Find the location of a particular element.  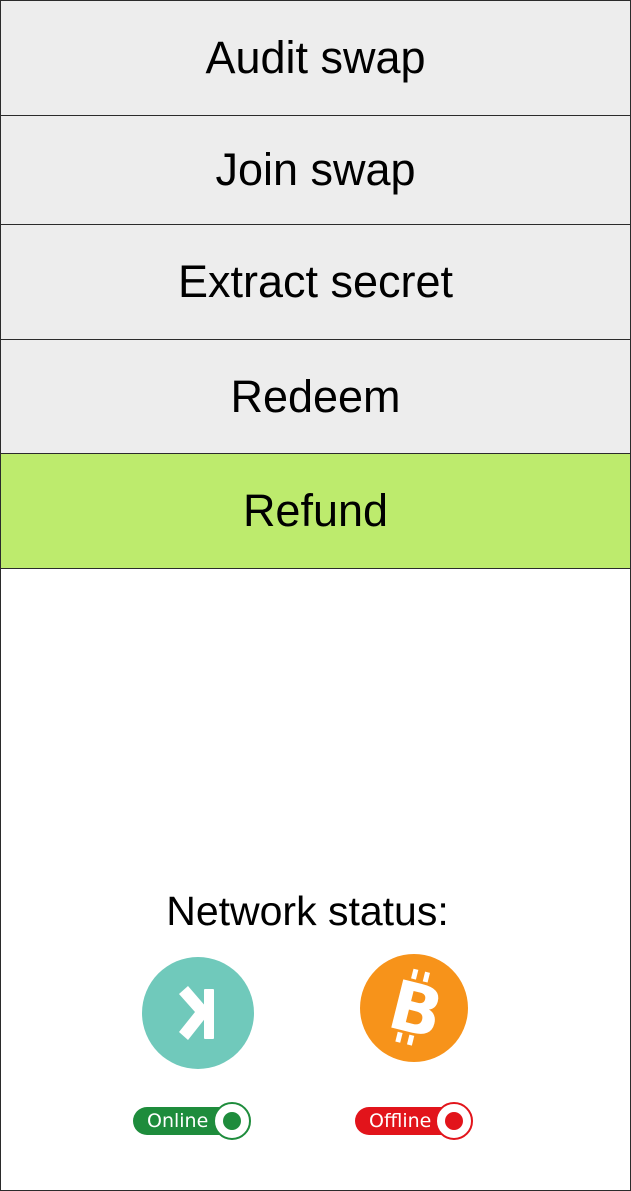

join-swap-button: Join swap is located at coordinates (315, 170).